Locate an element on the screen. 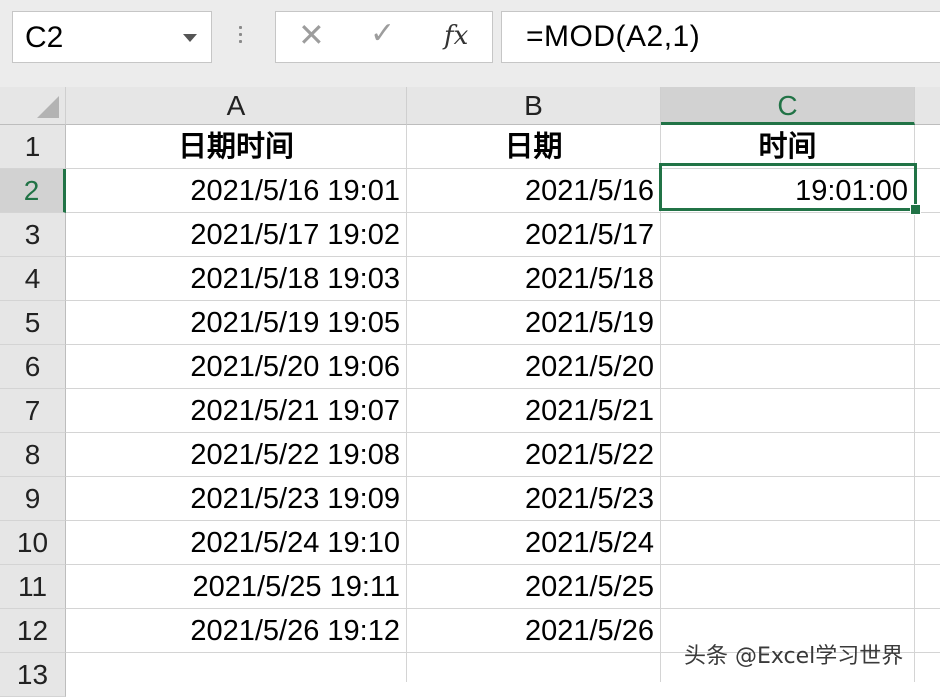  cell-b1: 日期 is located at coordinates (534, 147).